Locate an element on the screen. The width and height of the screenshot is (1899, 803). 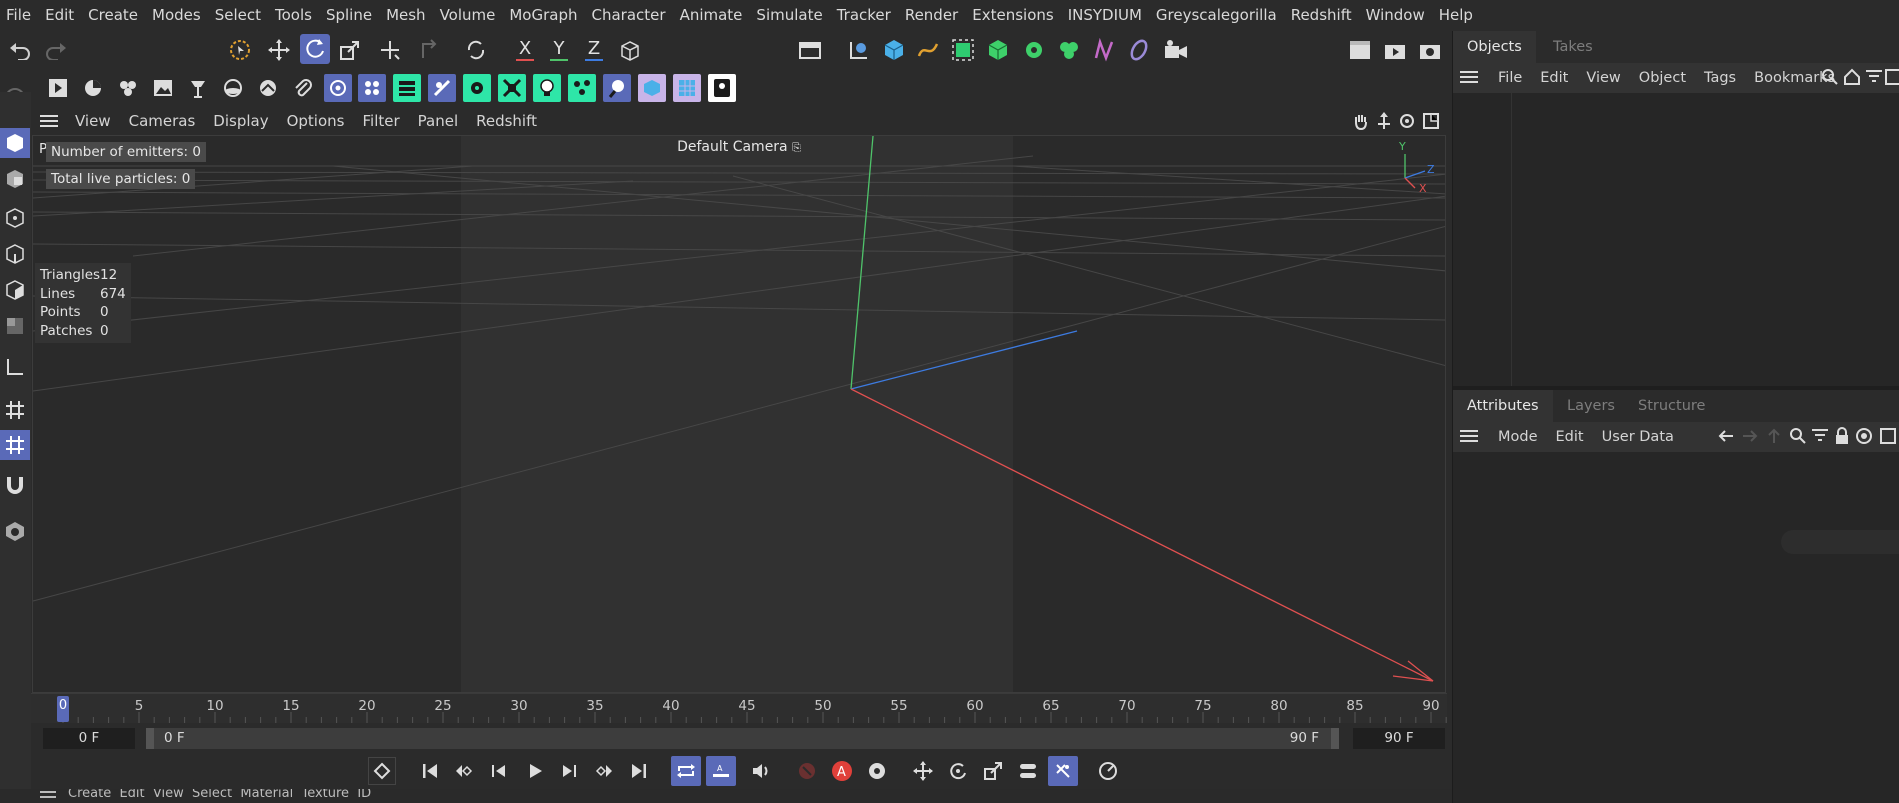
uv-mode-icon is located at coordinates (15, 326).